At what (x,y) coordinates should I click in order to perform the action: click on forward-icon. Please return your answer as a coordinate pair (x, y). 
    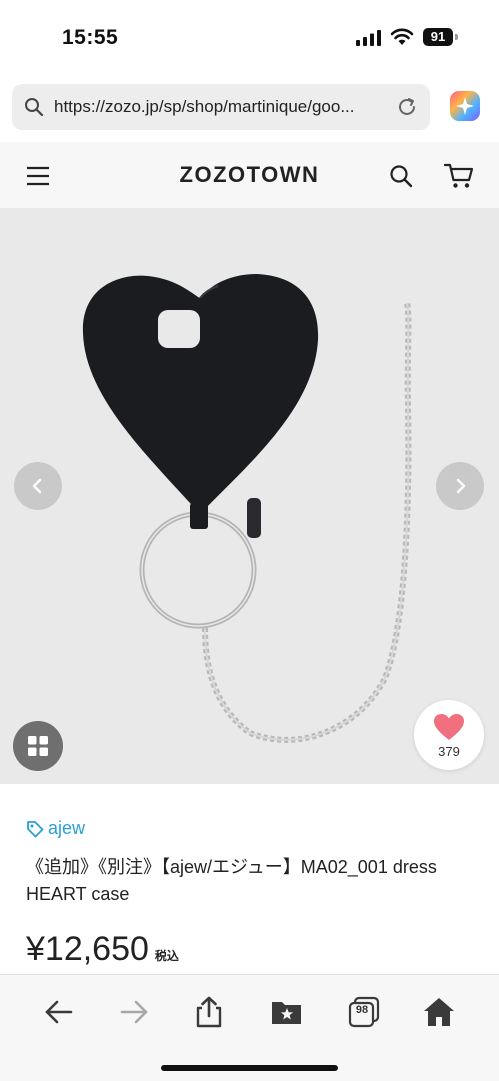
    Looking at the image, I should click on (134, 1012).